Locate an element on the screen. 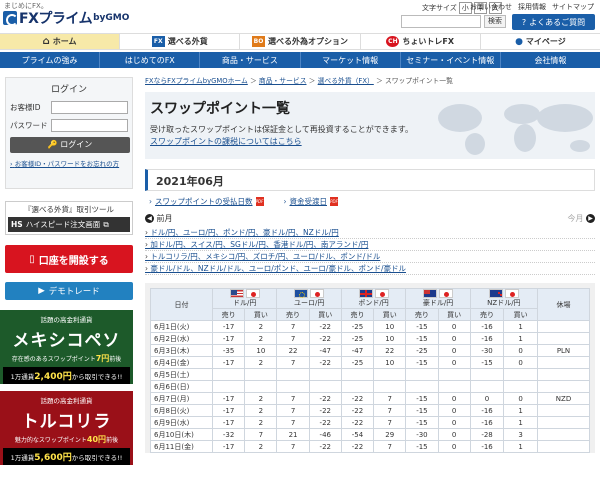  buy-header: 買い is located at coordinates (325, 314).